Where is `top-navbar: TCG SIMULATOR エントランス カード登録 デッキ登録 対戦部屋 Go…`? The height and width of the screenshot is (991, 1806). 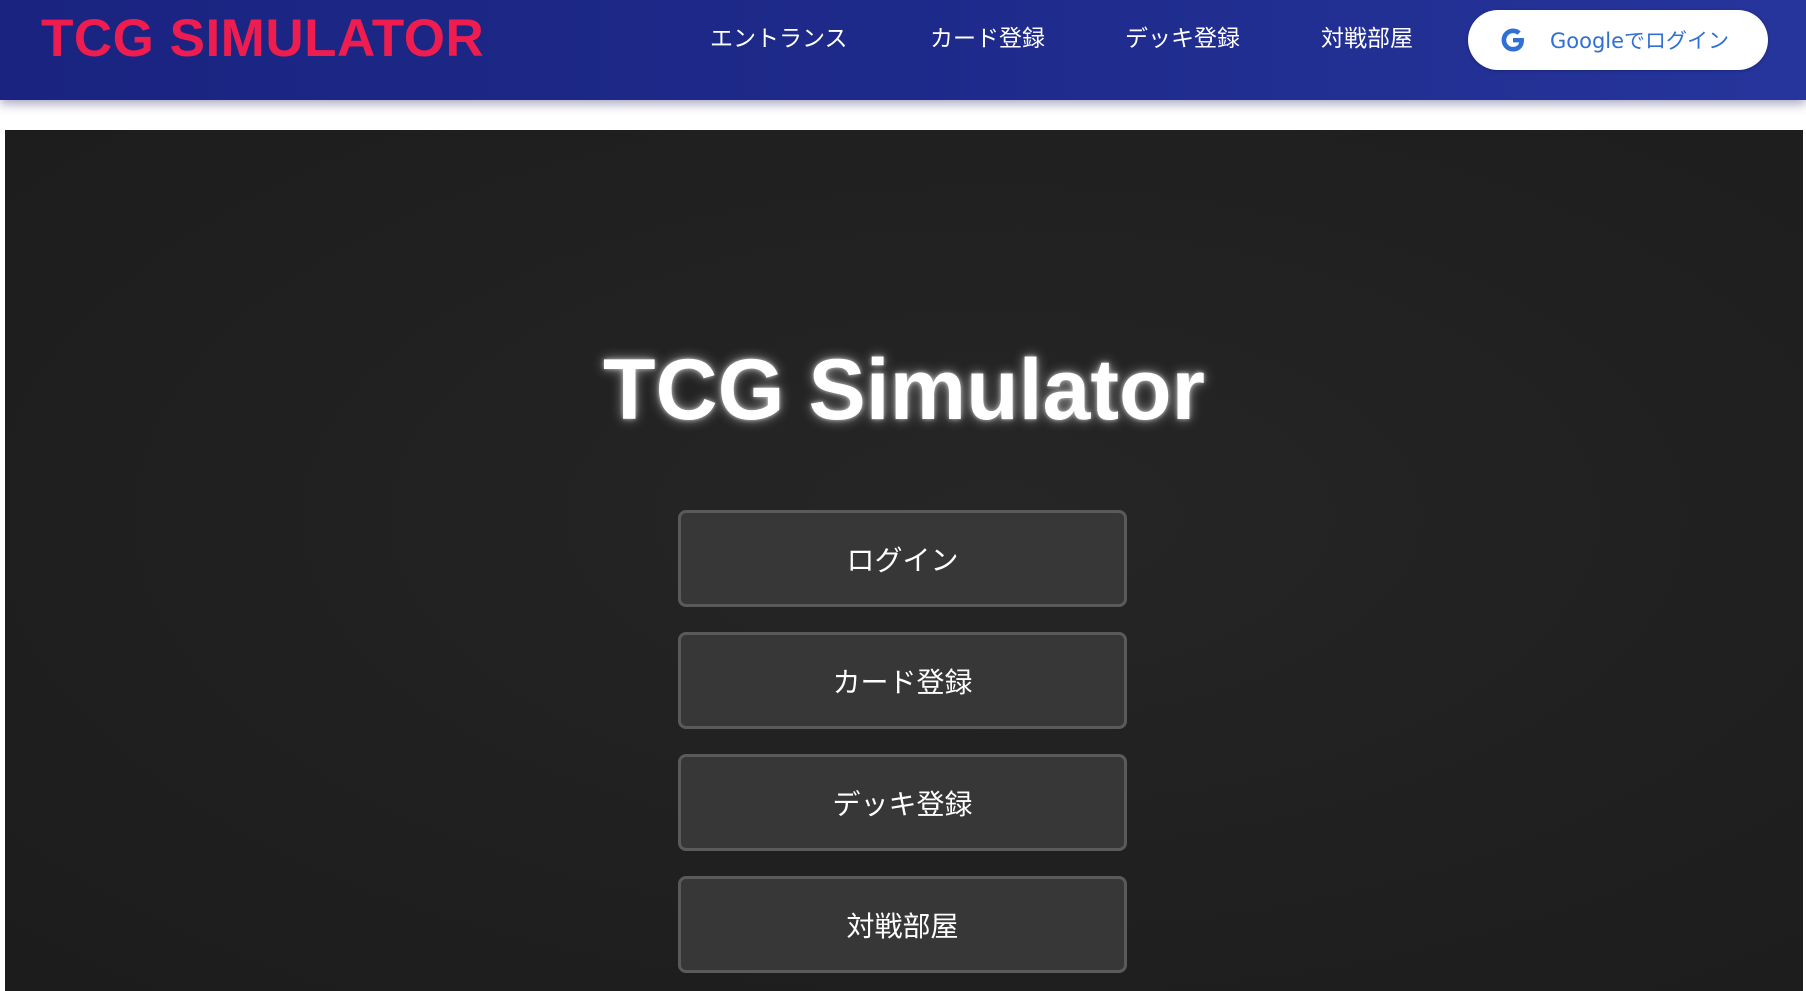
top-navbar: TCG SIMULATOR エントランス カード登録 デッキ登録 対戦部屋 Go… is located at coordinates (903, 50).